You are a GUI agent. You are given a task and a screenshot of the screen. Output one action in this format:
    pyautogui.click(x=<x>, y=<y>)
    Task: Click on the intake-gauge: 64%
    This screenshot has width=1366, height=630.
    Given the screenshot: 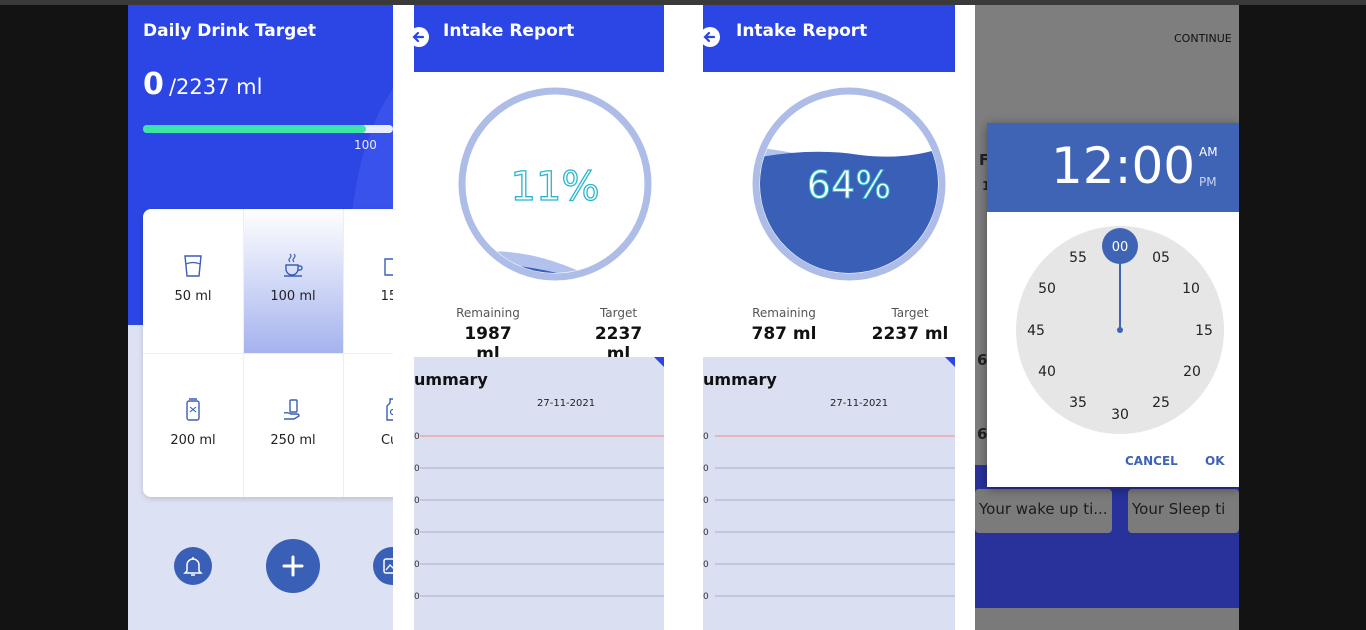 What is the action you would take?
    pyautogui.click(x=849, y=184)
    